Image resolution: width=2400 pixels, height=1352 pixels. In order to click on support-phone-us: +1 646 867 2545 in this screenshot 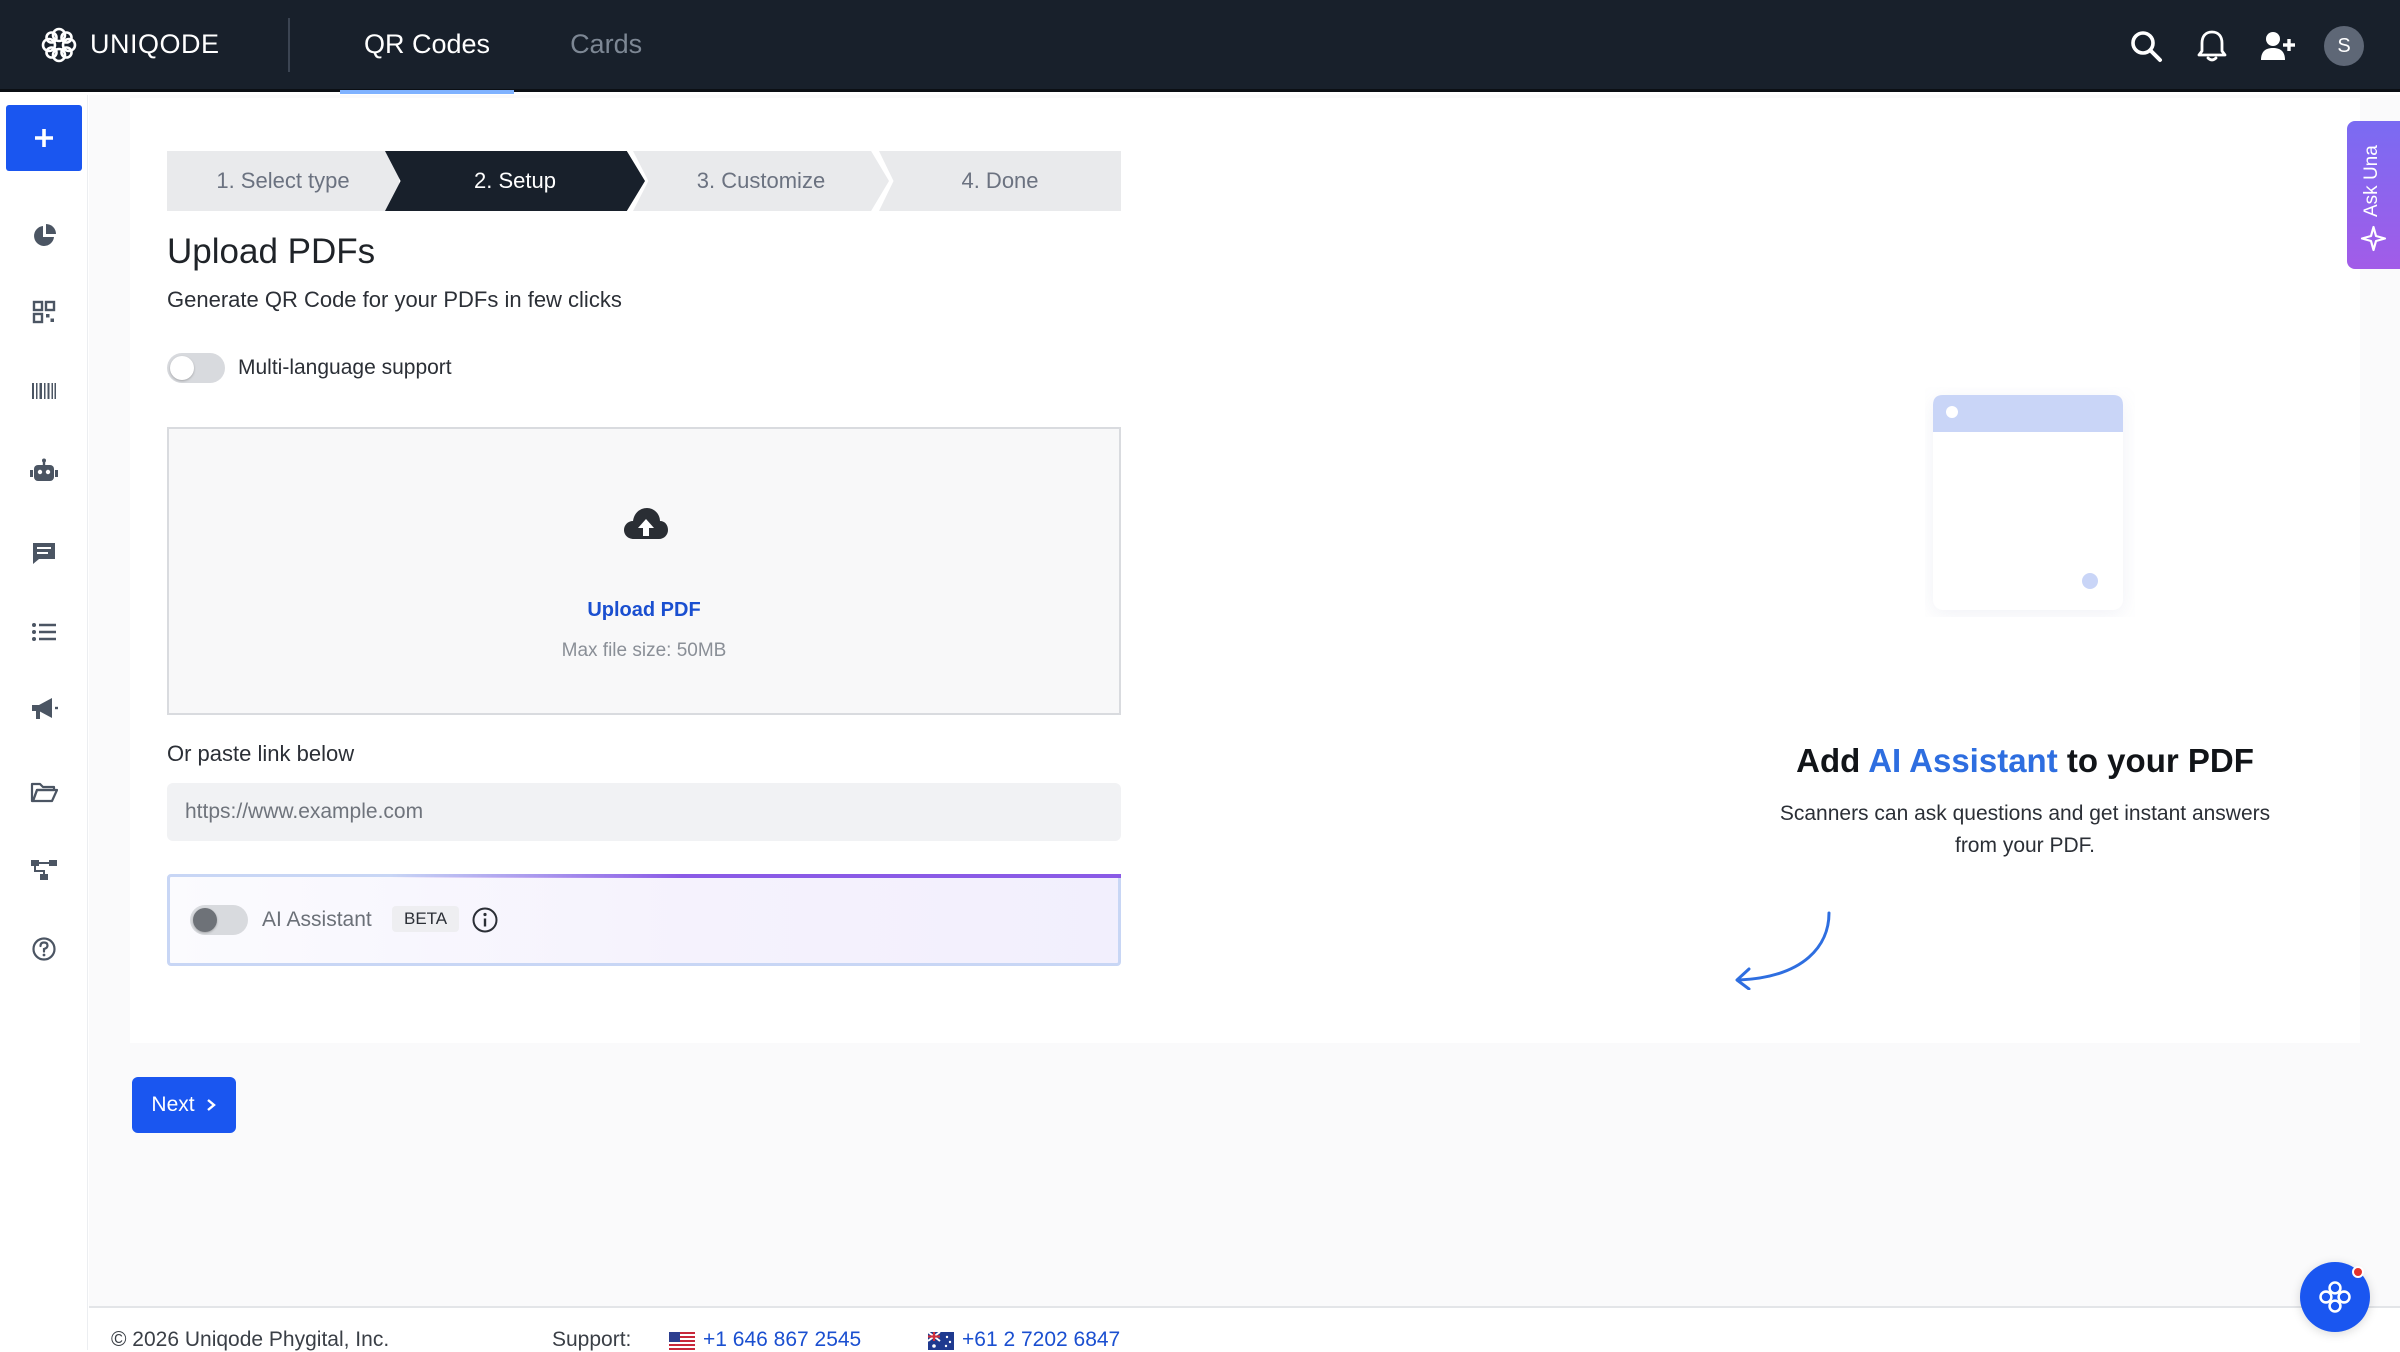, I will do `click(782, 1340)`.